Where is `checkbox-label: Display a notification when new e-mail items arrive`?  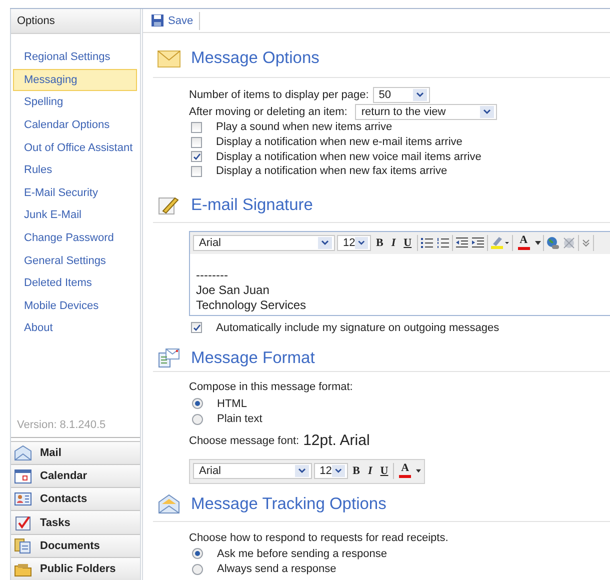 checkbox-label: Display a notification when new e-mail items arrive is located at coordinates (339, 142).